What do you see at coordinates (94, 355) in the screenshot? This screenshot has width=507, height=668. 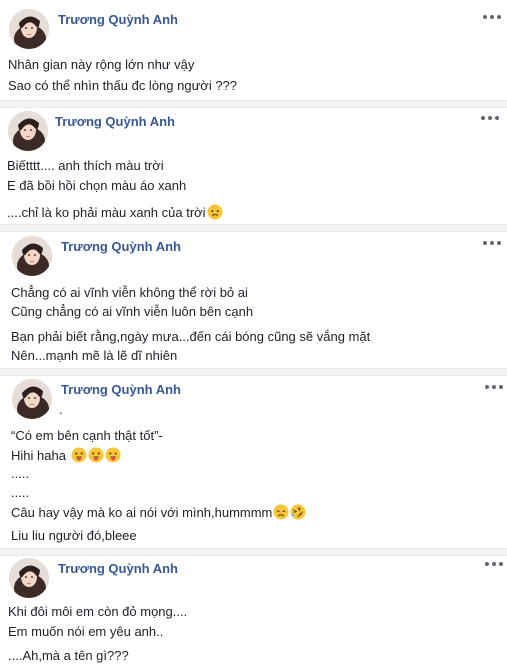 I see `post-text-line: Nên...mạnh mẽ là lẽ dĩ nhiên` at bounding box center [94, 355].